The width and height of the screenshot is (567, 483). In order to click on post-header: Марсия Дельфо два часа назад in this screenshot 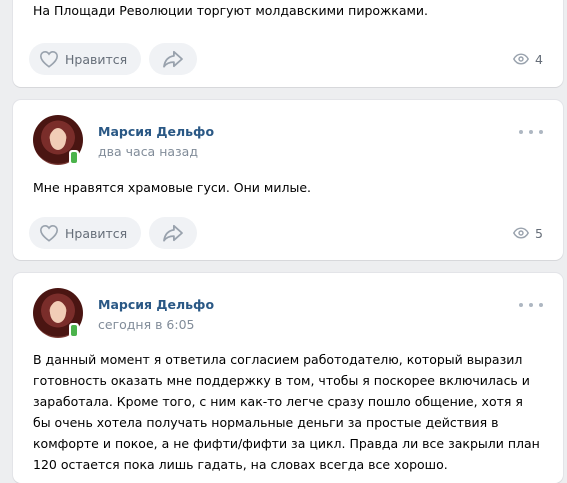, I will do `click(288, 142)`.